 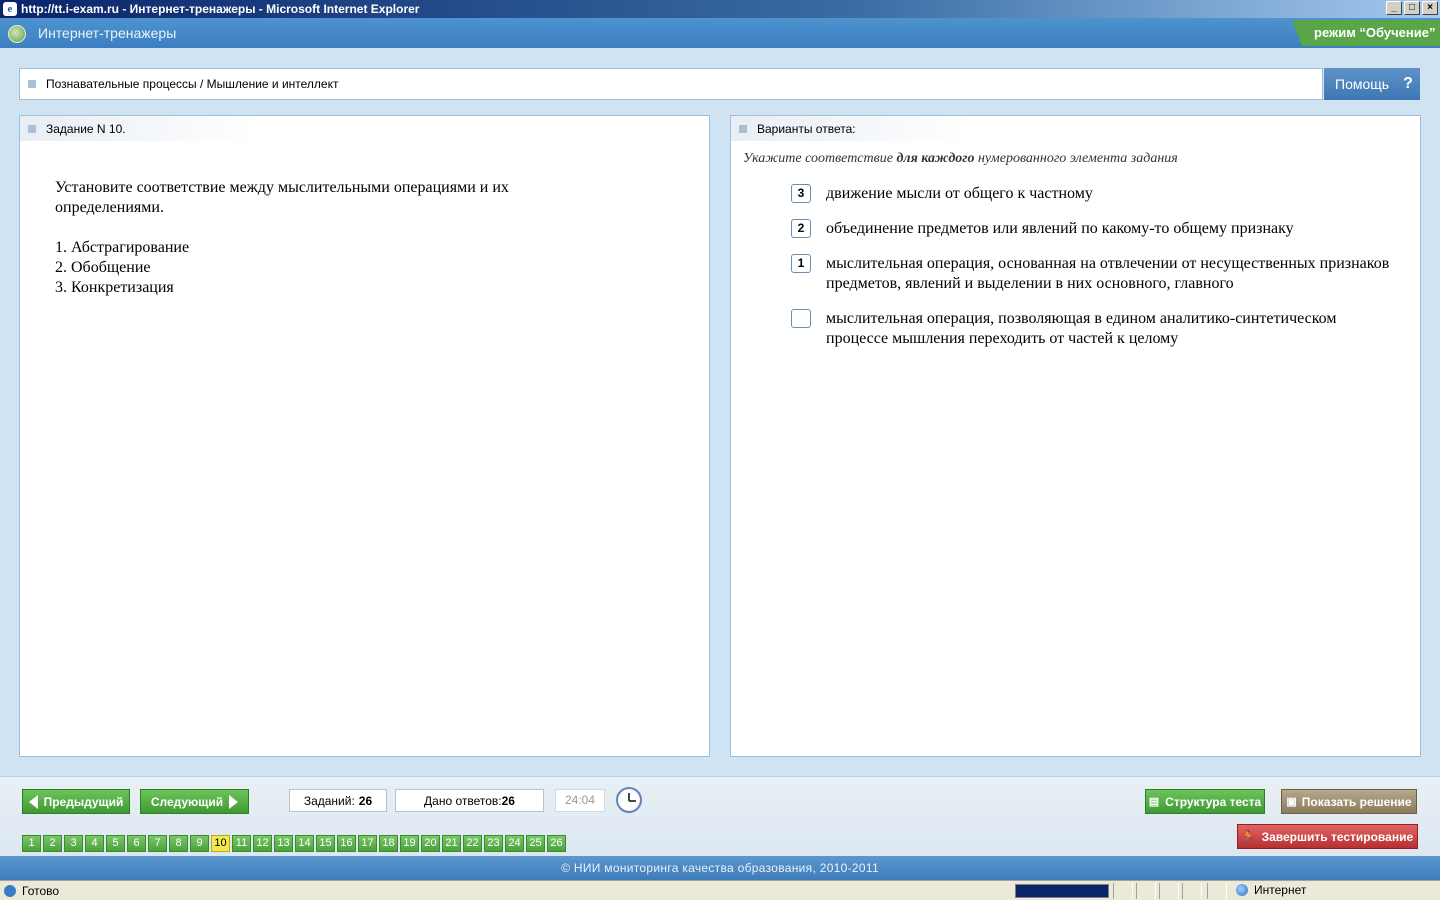 What do you see at coordinates (10, 890) in the screenshot?
I see `page-icon` at bounding box center [10, 890].